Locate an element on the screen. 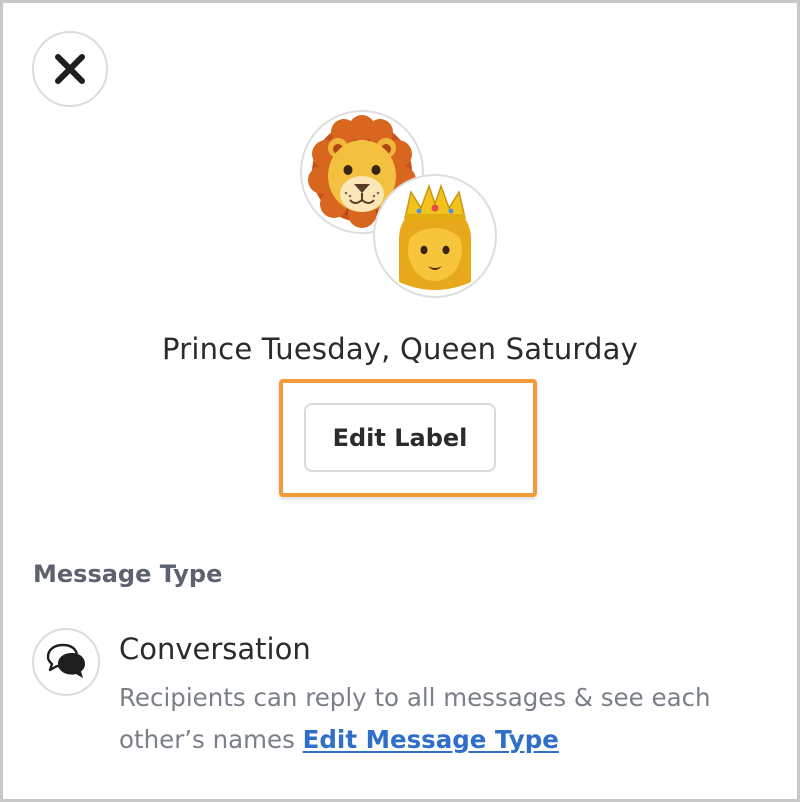 The image size is (800, 802). message-type-icon-container is located at coordinates (66, 662).